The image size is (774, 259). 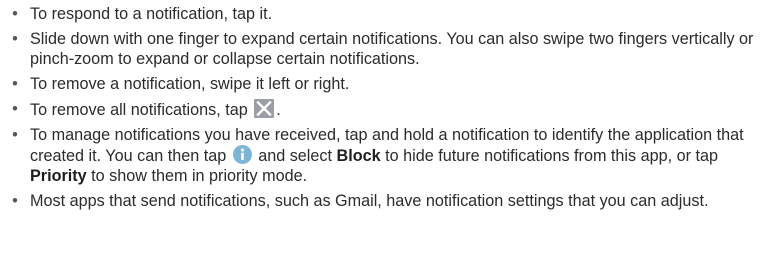 I want to click on info-icon, so click(x=242, y=154).